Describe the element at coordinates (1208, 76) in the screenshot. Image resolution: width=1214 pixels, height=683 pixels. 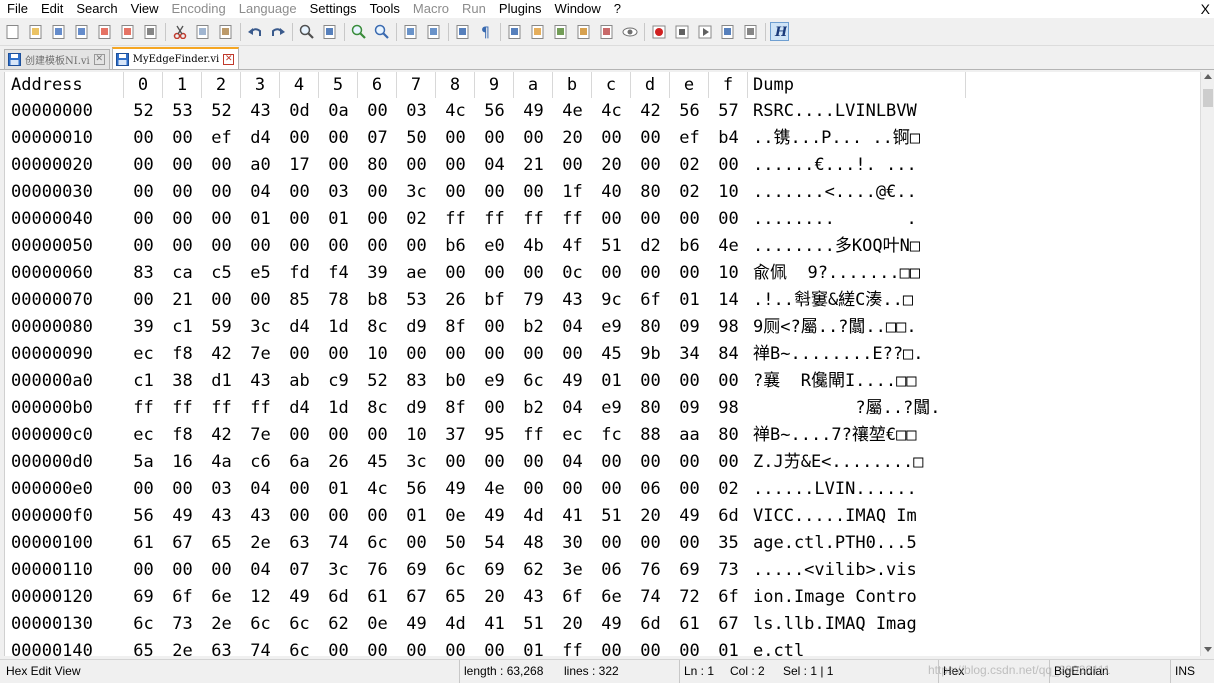
I see `scroll-up-arrow-icon` at that location.